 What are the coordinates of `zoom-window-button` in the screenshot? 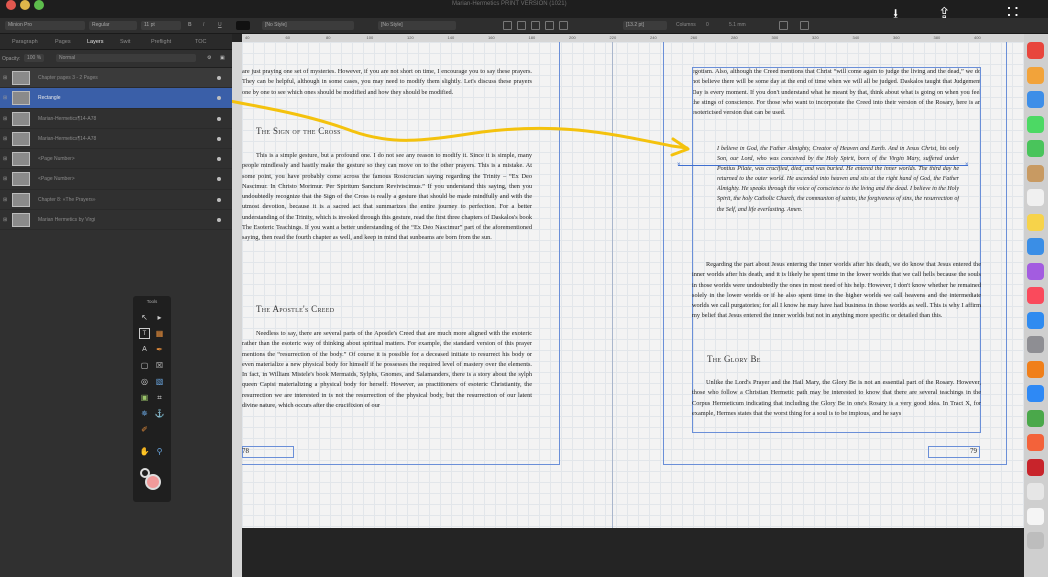 It's located at (39, 5).